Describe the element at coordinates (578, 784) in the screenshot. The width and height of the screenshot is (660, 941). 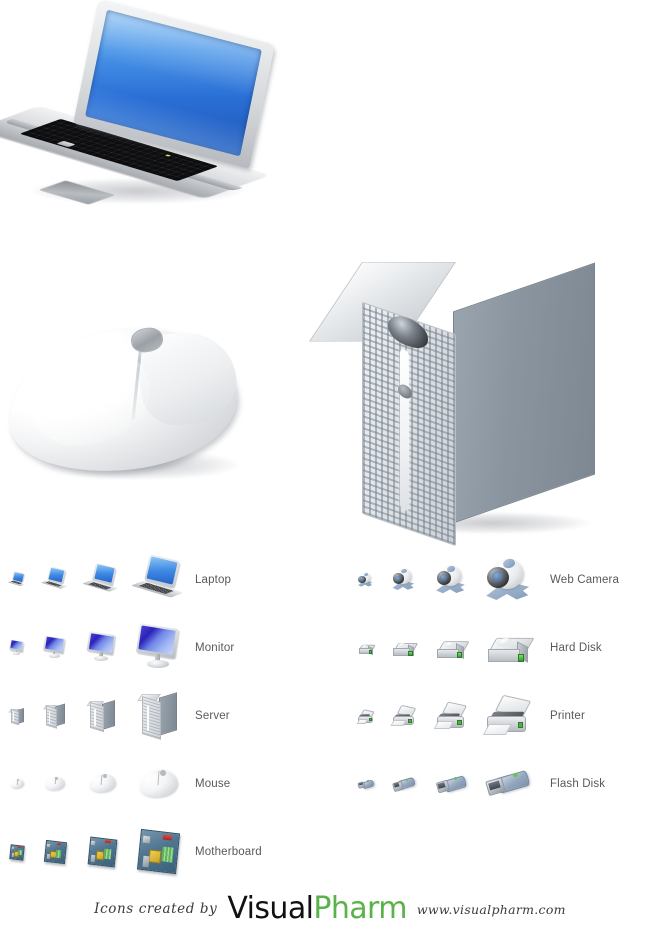
I see `icon-row-label-flash-disk: Flash Disk` at that location.